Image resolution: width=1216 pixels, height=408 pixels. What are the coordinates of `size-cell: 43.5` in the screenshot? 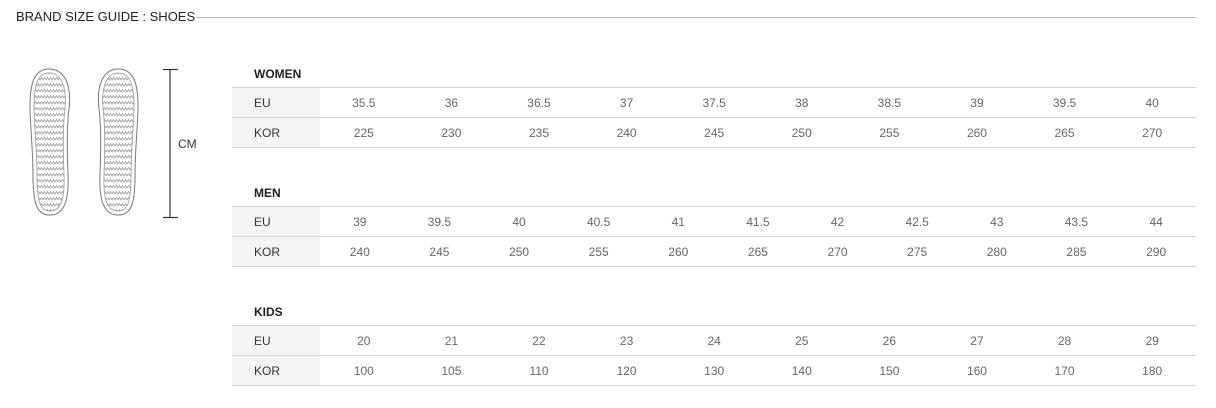 It's located at (1076, 221).